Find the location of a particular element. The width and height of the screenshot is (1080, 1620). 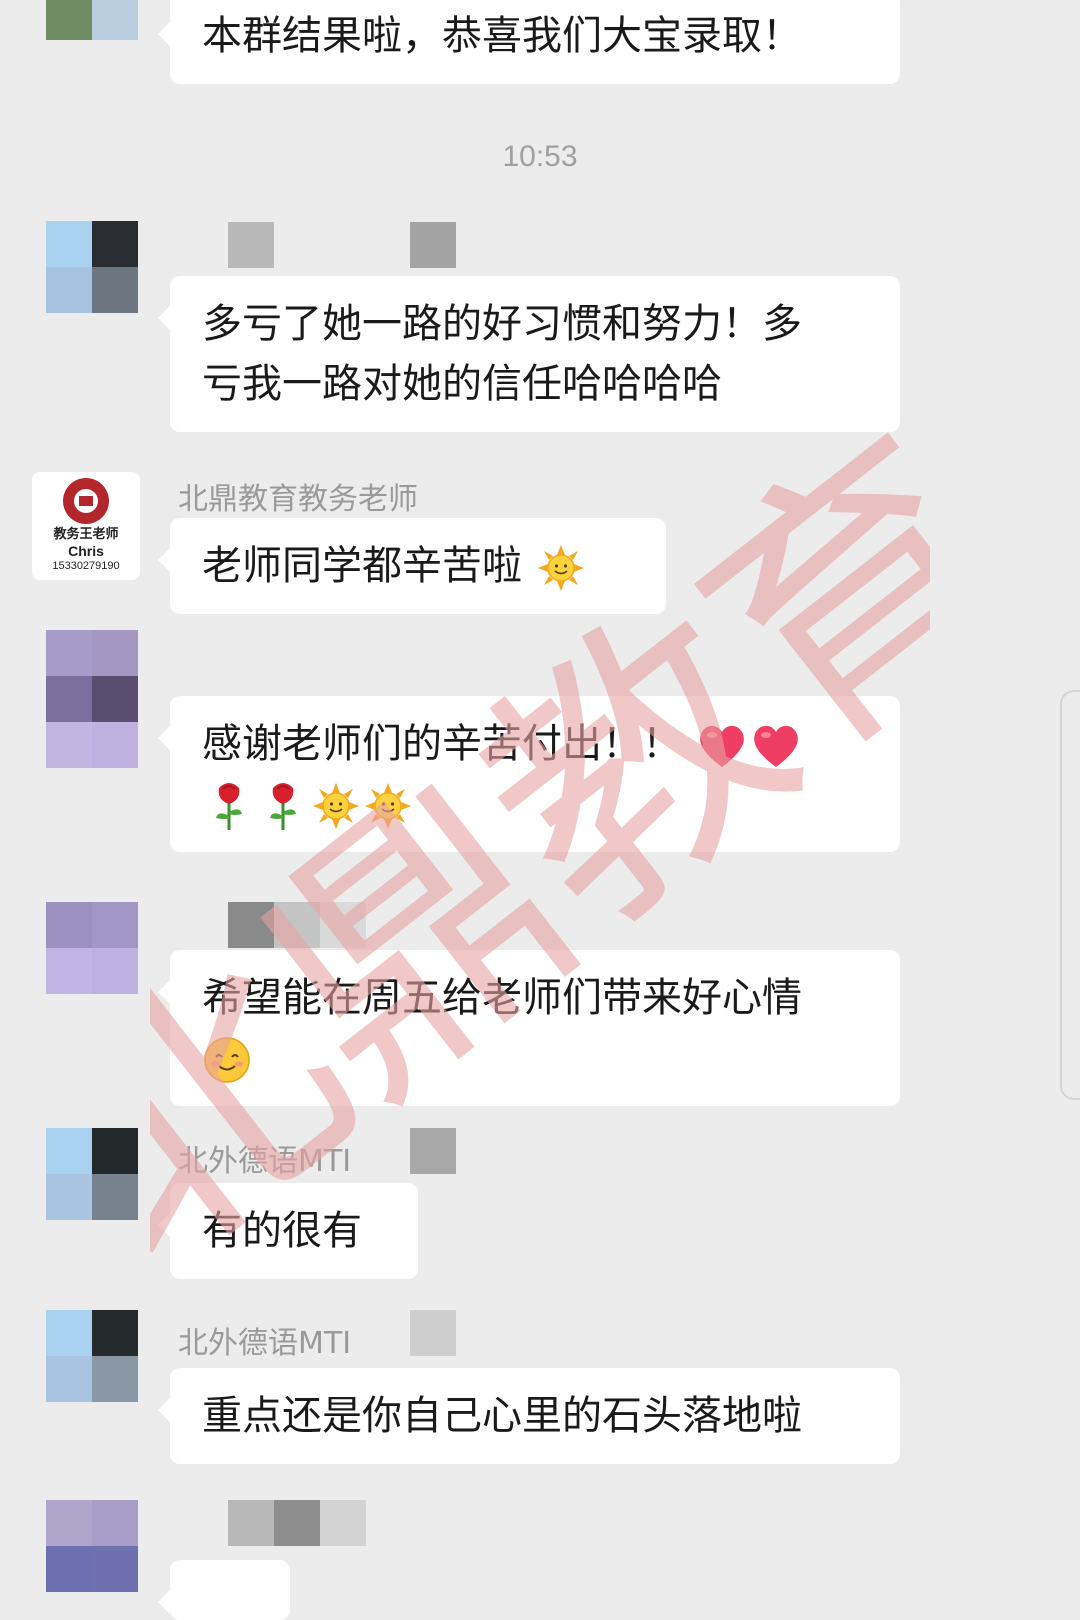

message-bubble is located at coordinates (224, 1590).